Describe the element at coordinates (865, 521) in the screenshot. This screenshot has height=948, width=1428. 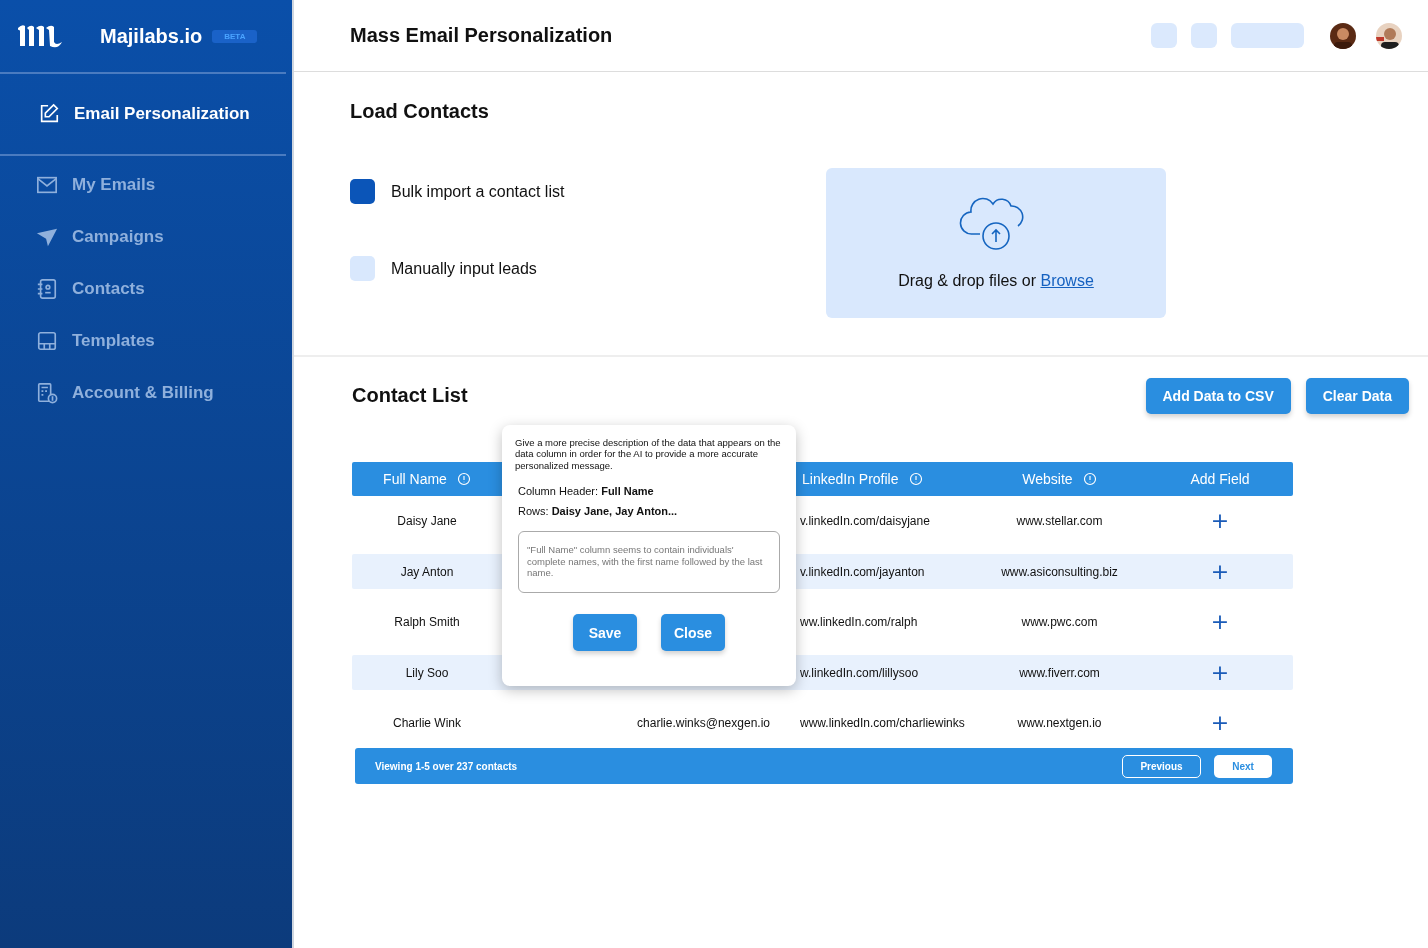
I see `table-cell: v.linkedIn.com/daisyjane` at that location.